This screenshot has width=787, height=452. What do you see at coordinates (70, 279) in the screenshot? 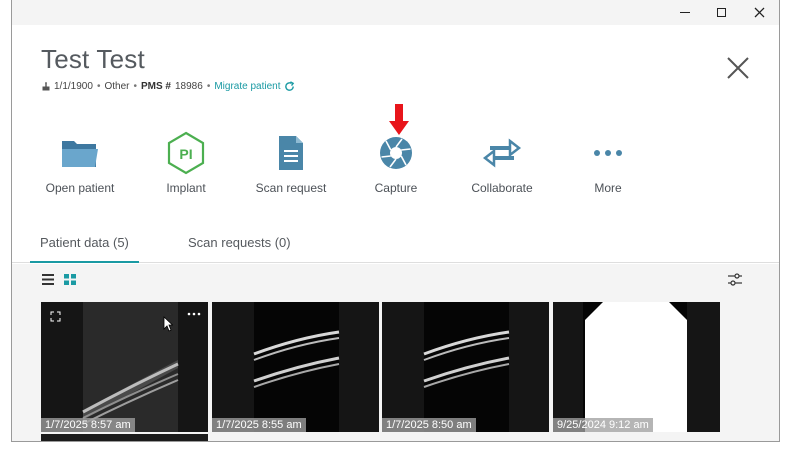
I see `grid-view-icon` at bounding box center [70, 279].